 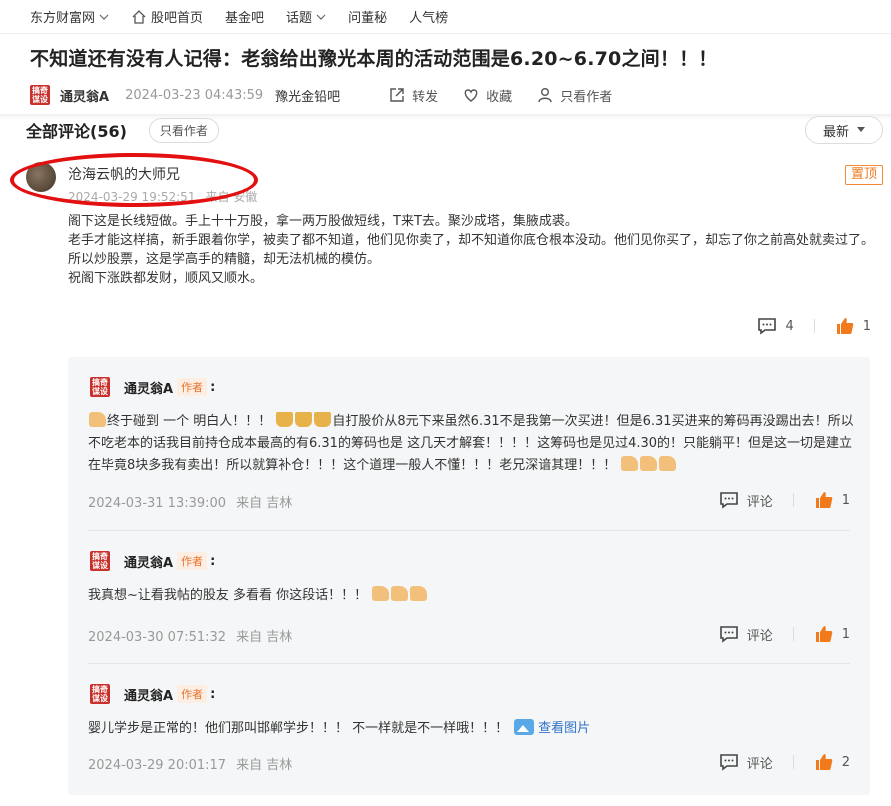 What do you see at coordinates (167, 16) in the screenshot?
I see `nav-home: 股吧首页` at bounding box center [167, 16].